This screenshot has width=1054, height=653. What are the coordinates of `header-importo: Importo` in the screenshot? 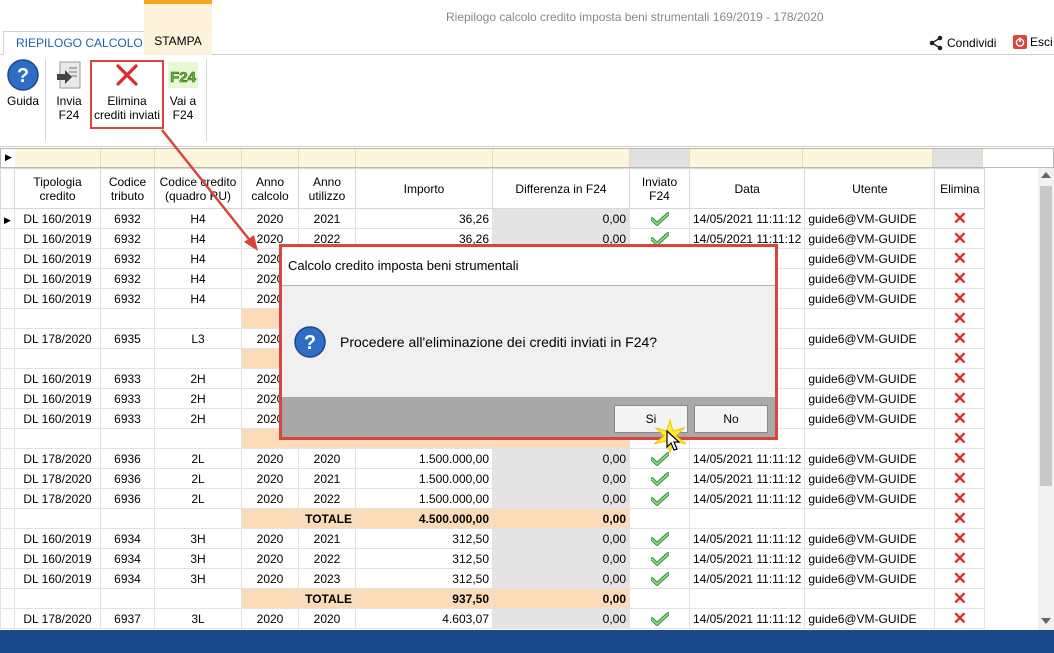 It's located at (424, 188).